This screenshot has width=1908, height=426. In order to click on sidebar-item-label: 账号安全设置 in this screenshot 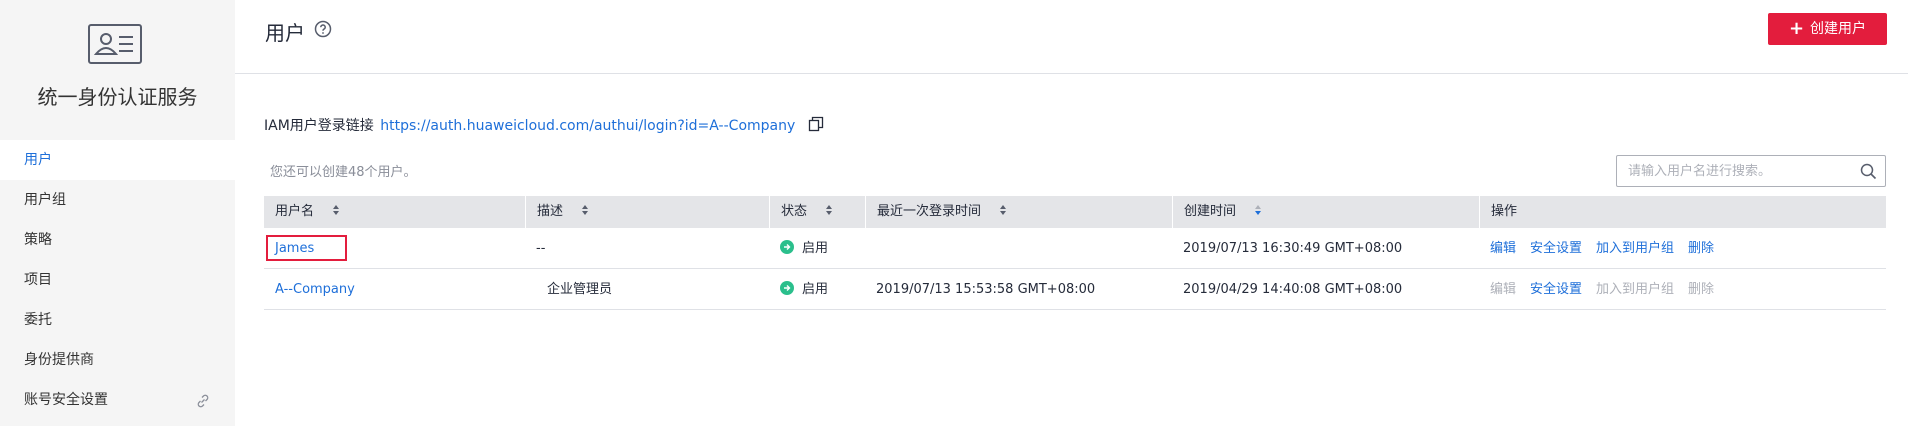, I will do `click(66, 400)`.